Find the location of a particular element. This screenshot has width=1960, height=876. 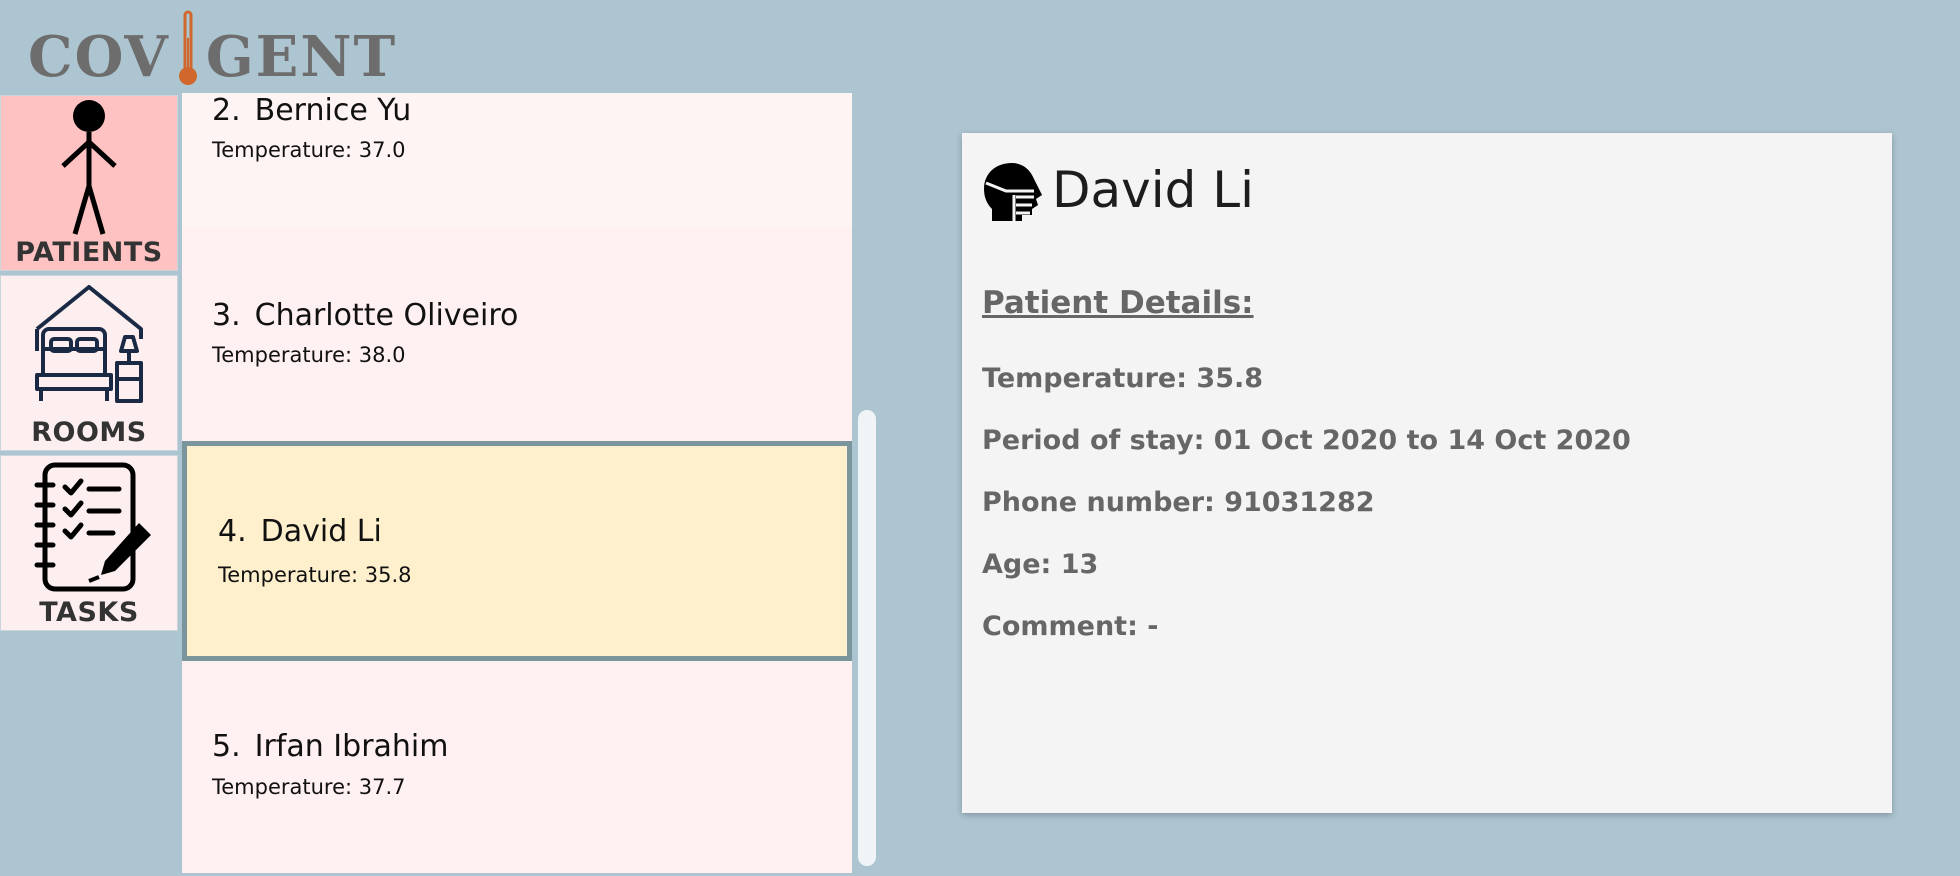

patient-details-heading: Patient Details: is located at coordinates (1118, 303).